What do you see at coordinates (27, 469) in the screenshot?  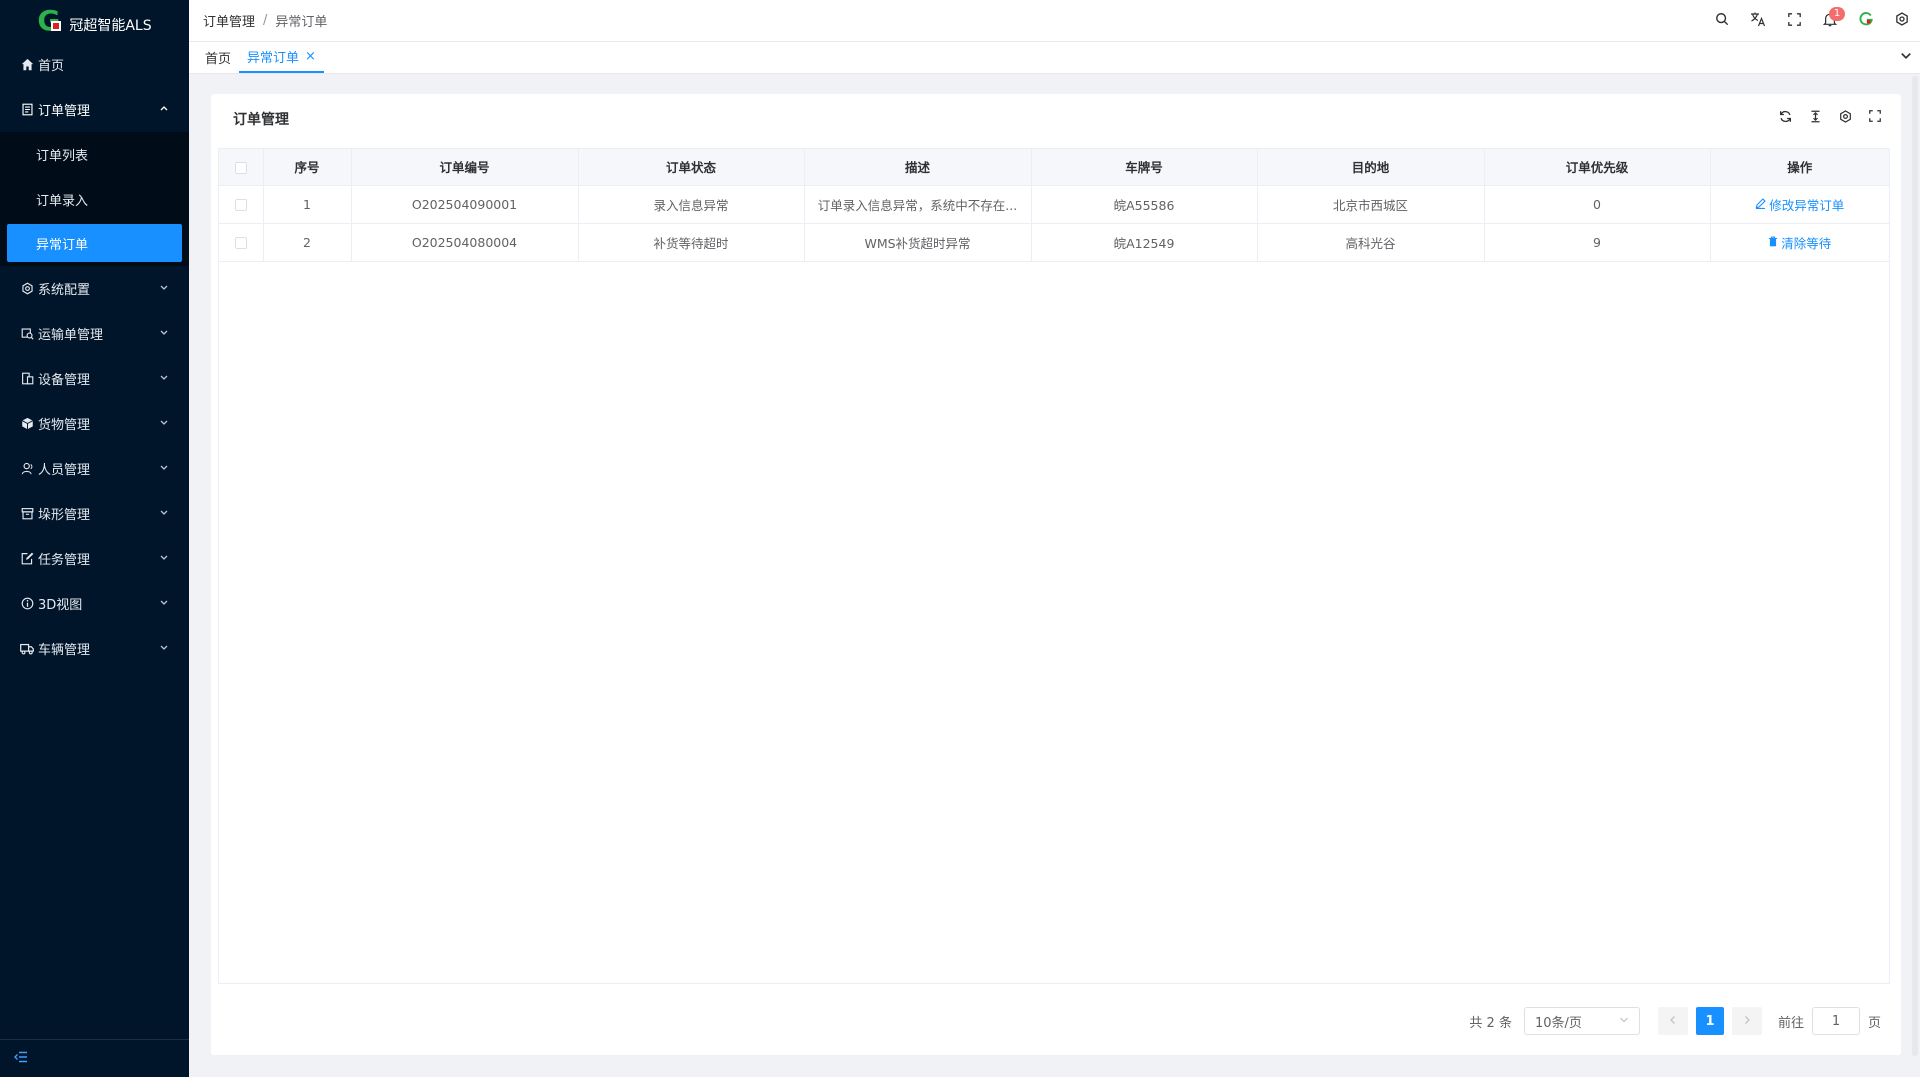 I see `user-icon` at bounding box center [27, 469].